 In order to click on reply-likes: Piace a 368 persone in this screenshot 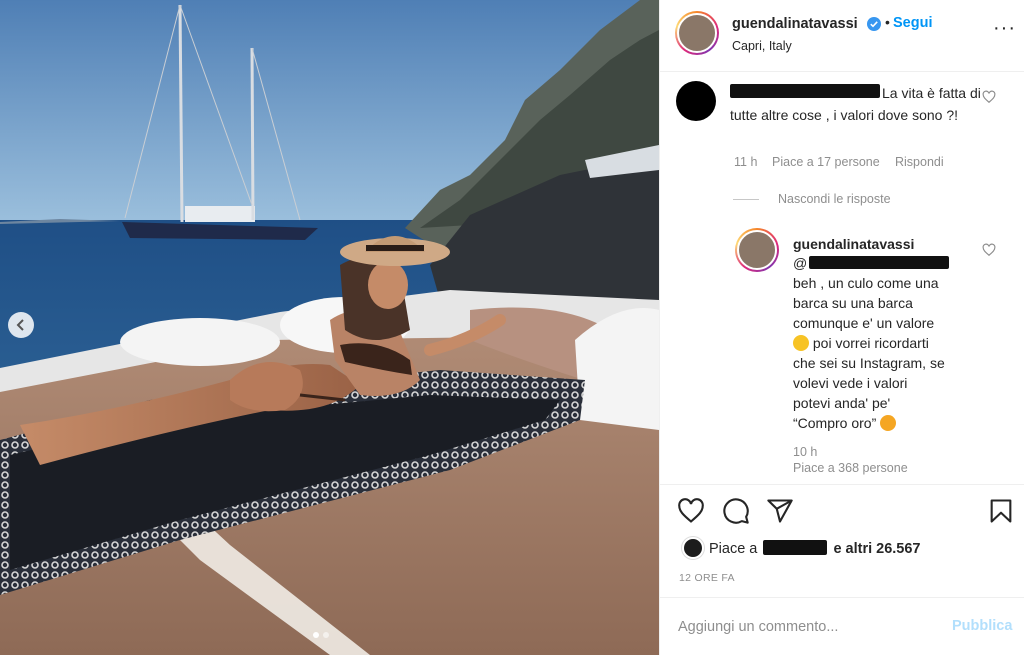, I will do `click(850, 468)`.